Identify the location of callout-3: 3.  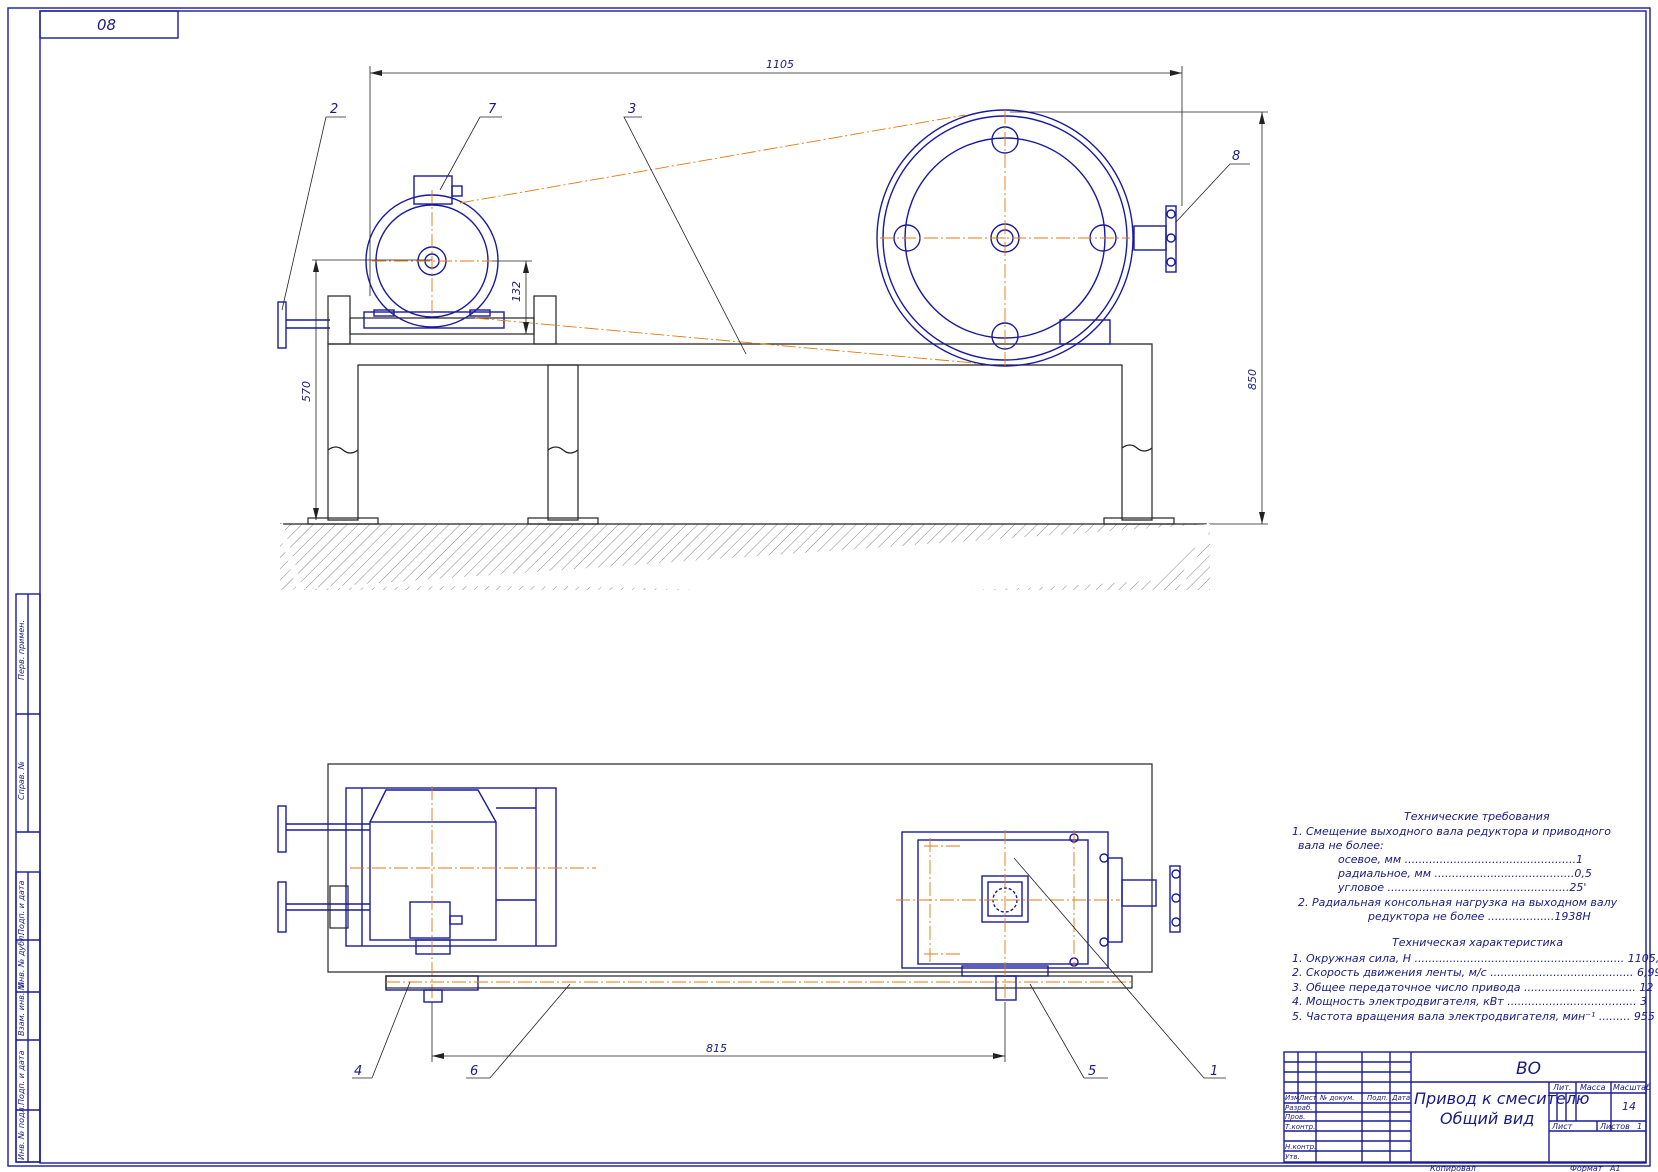
(632, 109).